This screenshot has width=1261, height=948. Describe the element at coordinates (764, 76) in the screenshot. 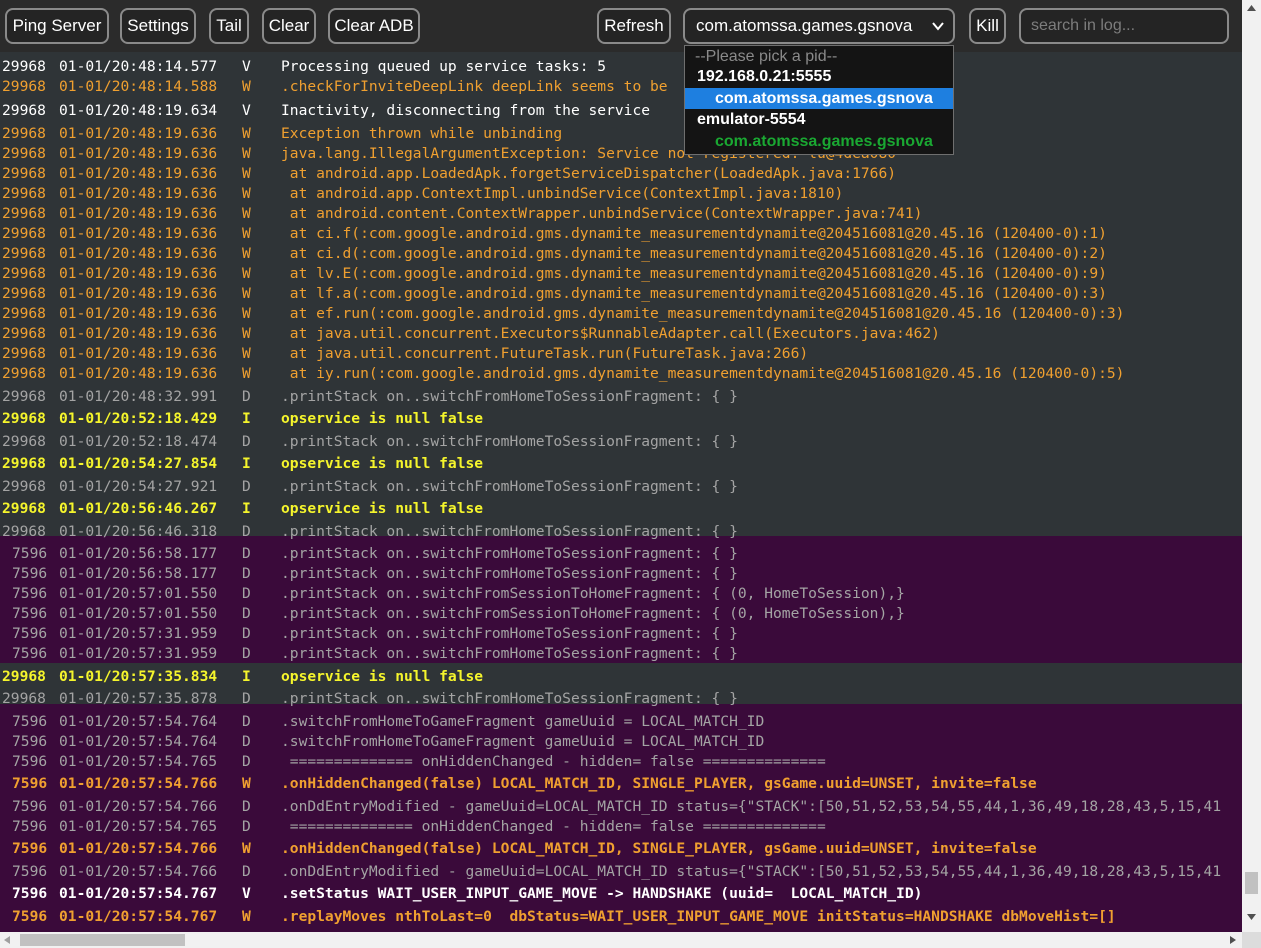

I see `device-group-192-168-0-21: 192.168.0.21:5555` at that location.